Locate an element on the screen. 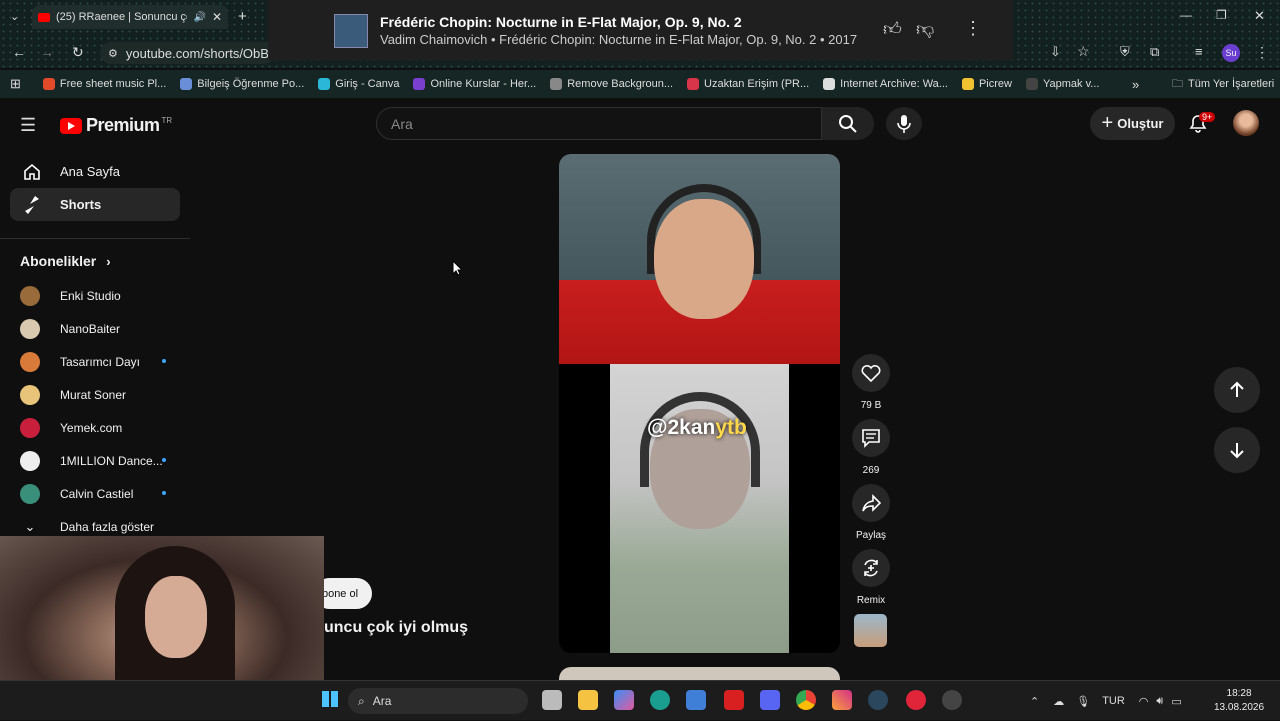  tab-list-icon: ⌄ is located at coordinates (14, 16).